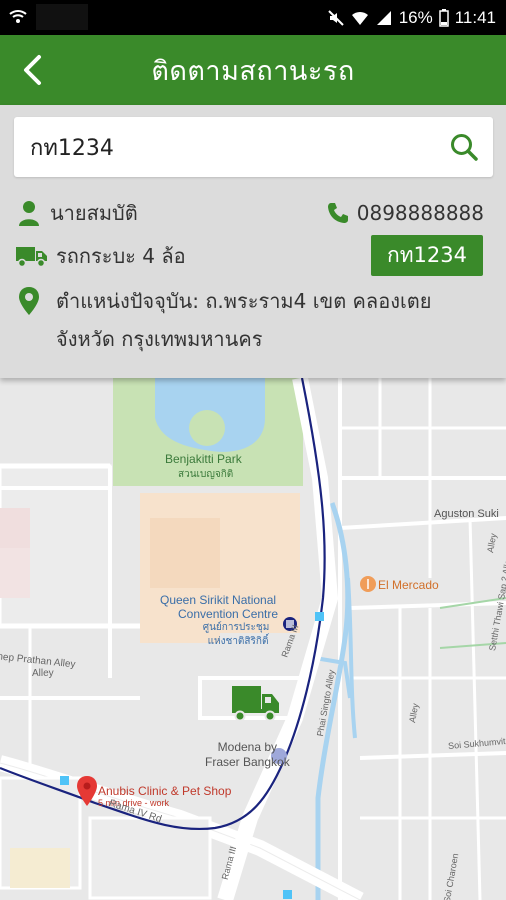 This screenshot has width=506, height=900. What do you see at coordinates (218, 600) in the screenshot?
I see `map-label-convention-line1: Queen Sirikit National` at bounding box center [218, 600].